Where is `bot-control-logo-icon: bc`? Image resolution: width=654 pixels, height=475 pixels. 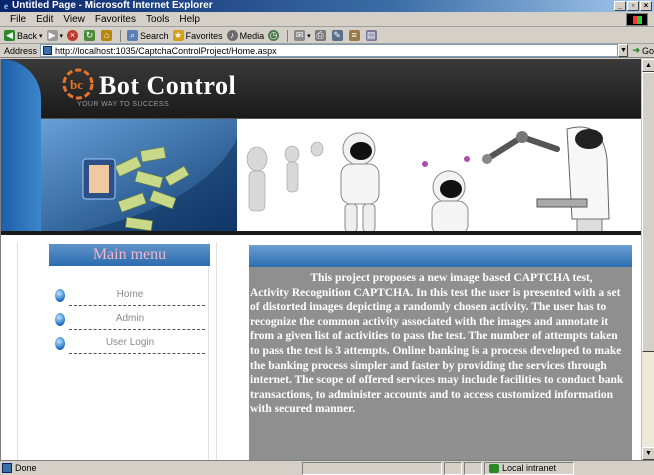 bot-control-logo-icon: bc is located at coordinates (78, 84).